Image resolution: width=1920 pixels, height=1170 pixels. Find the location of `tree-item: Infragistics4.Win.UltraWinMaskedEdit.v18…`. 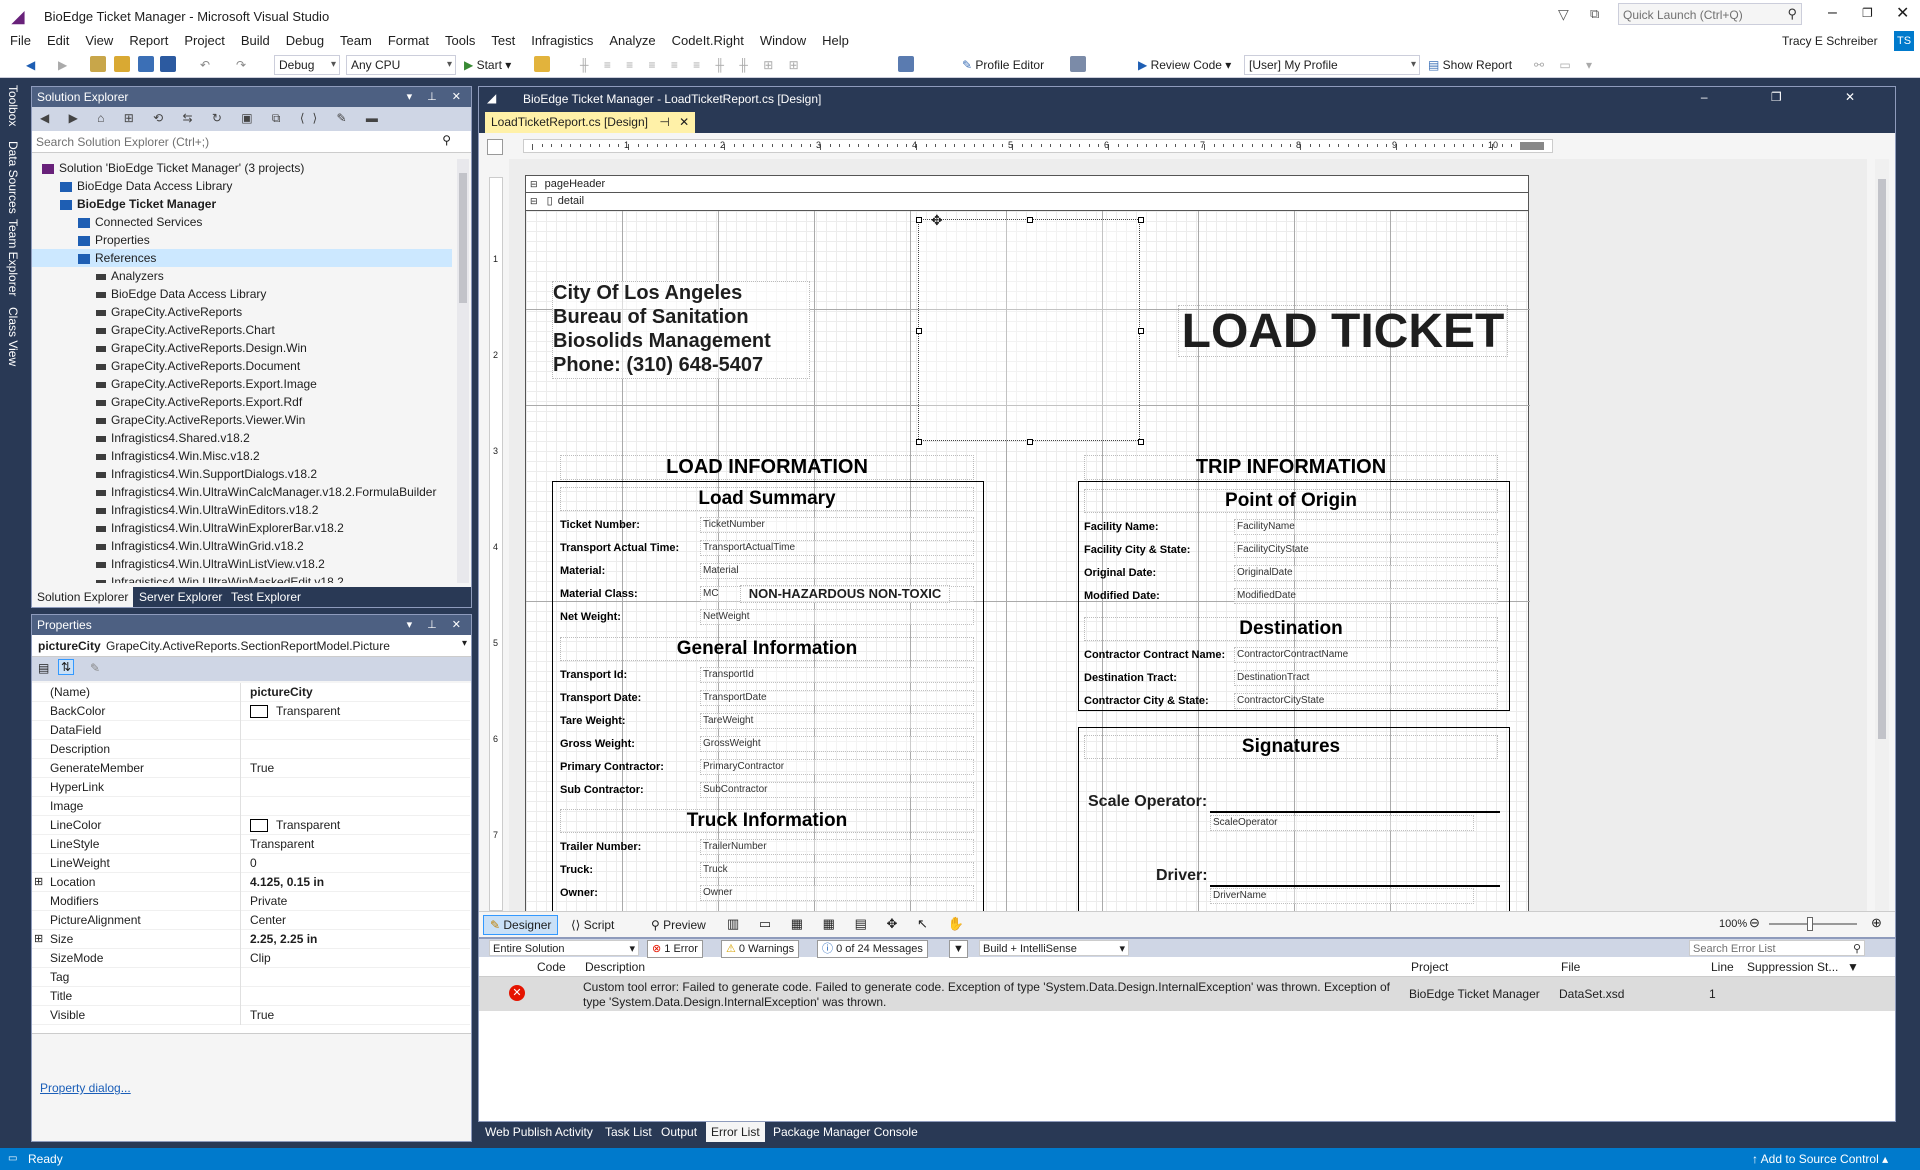

tree-item: Infragistics4.Win.UltraWinMaskedEdit.v18… is located at coordinates (242, 578).